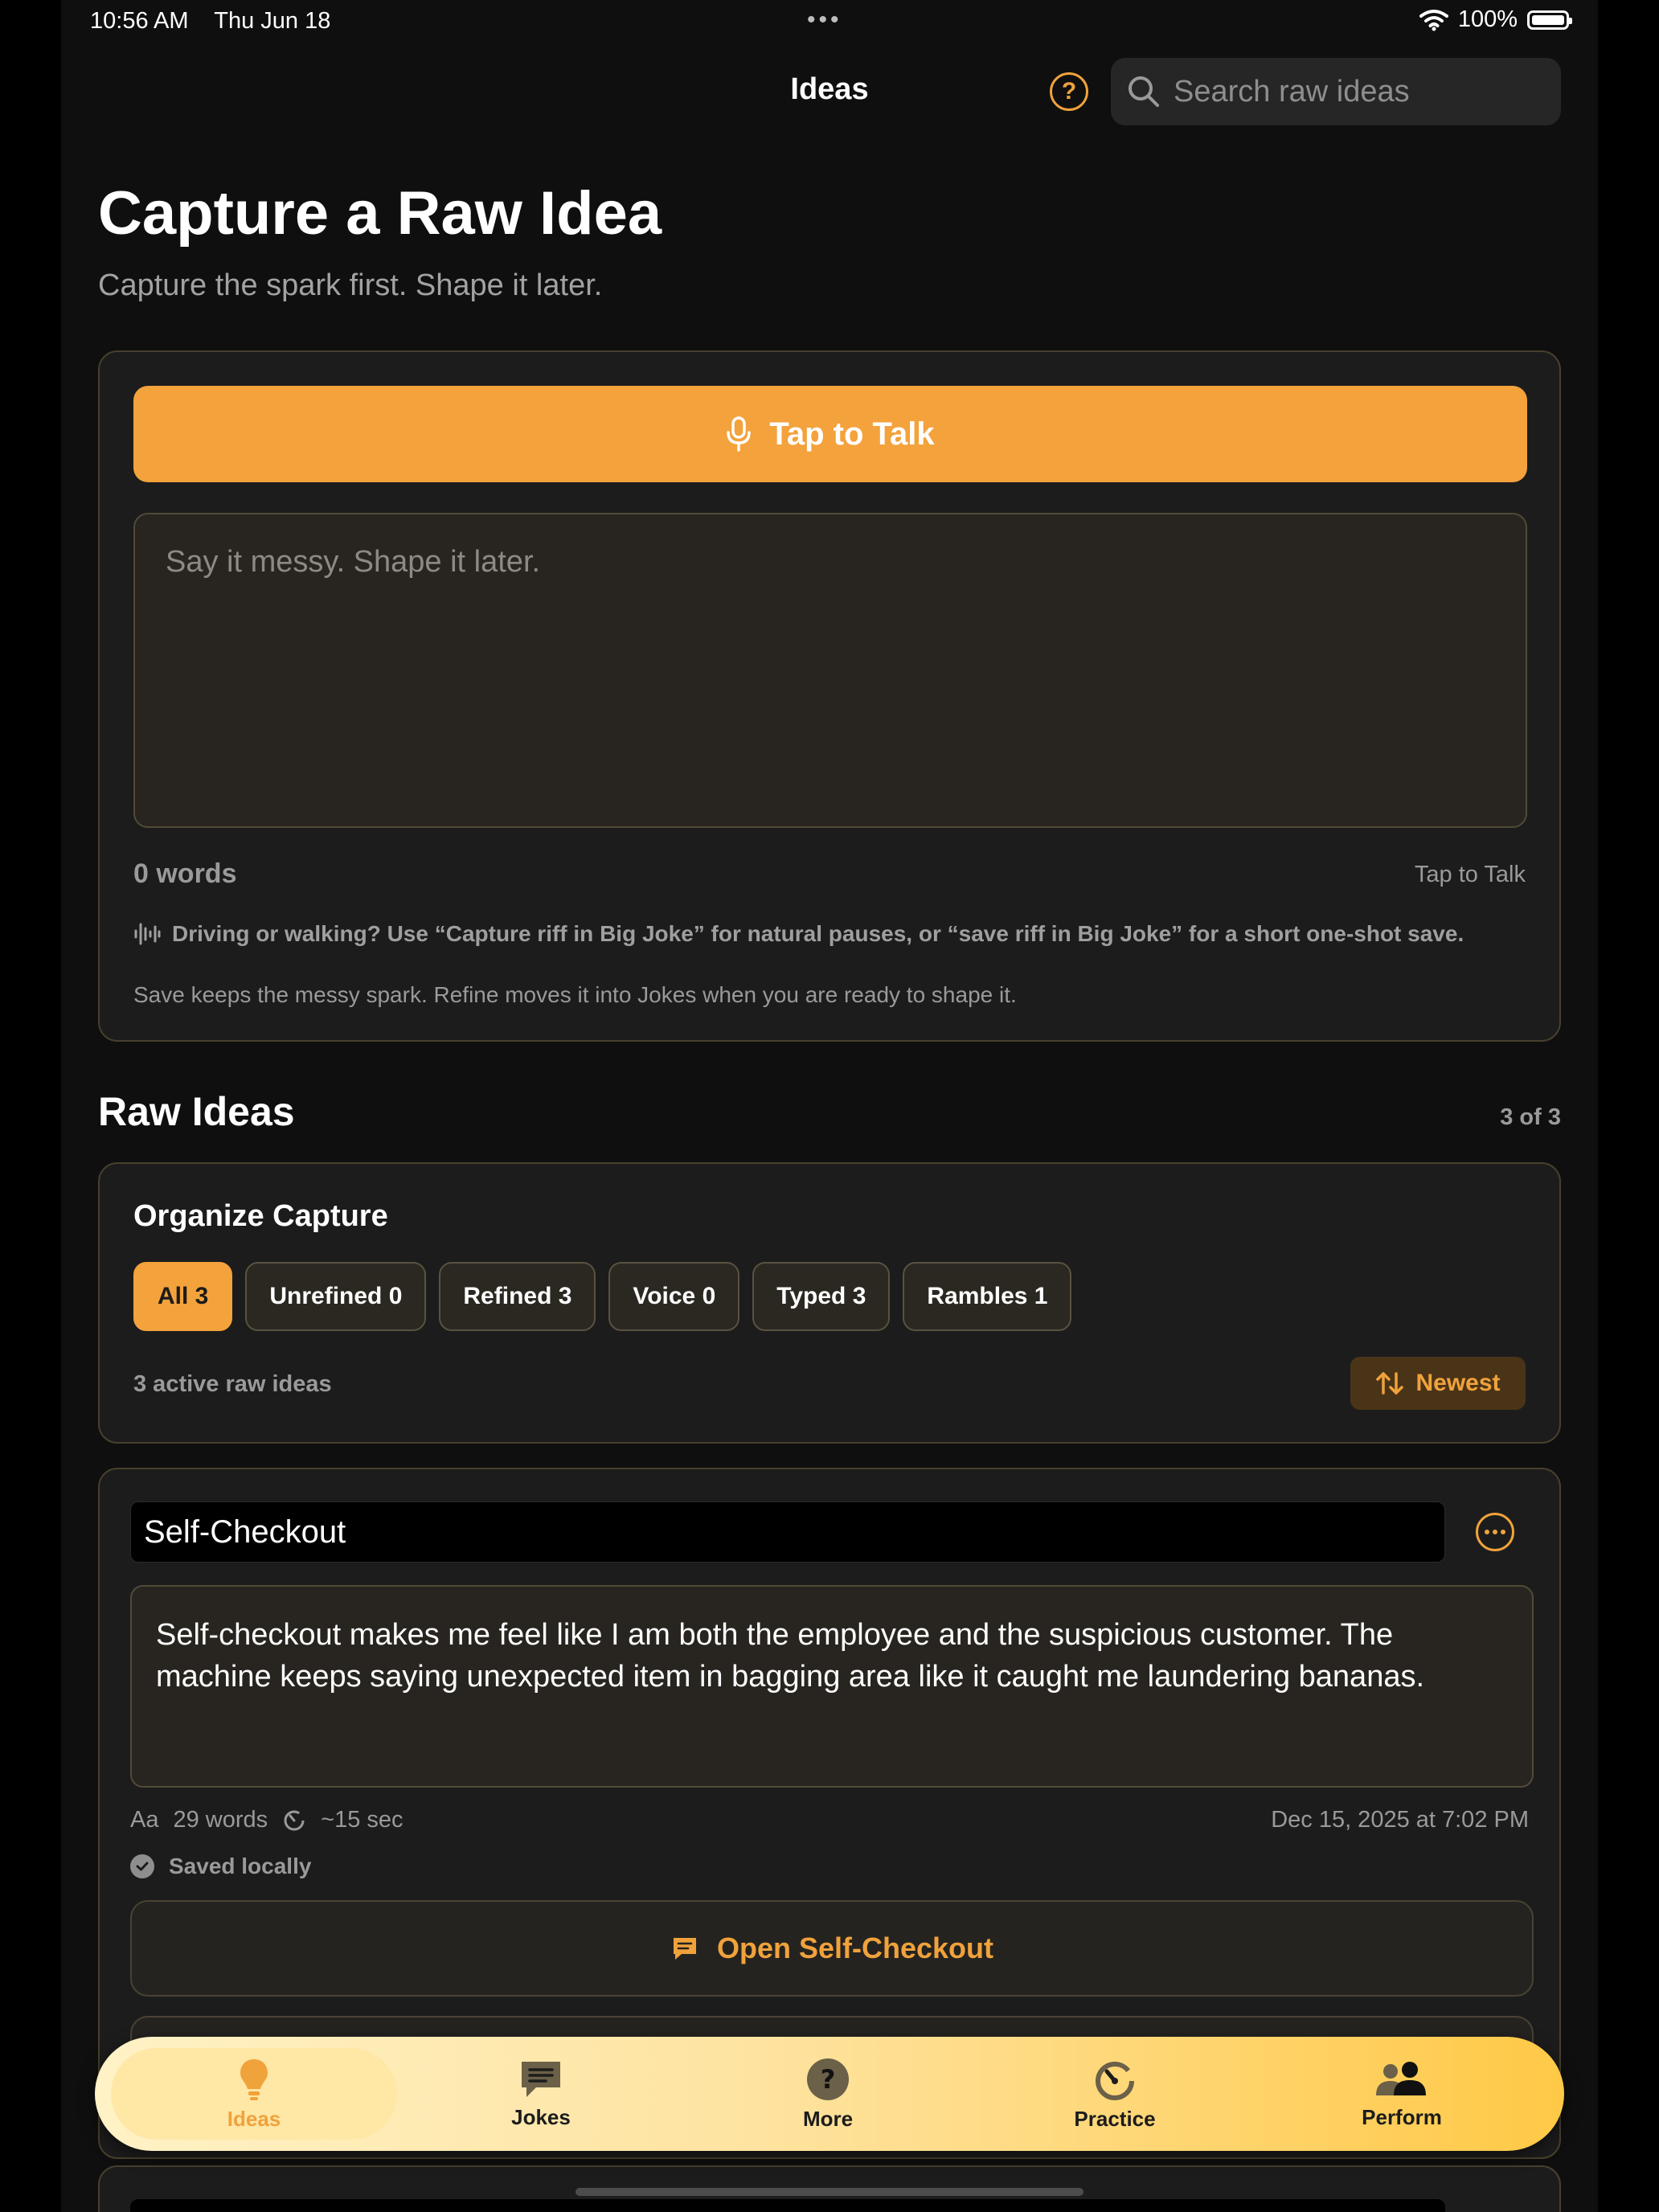  I want to click on battery-percent: 100%, so click(1487, 19).